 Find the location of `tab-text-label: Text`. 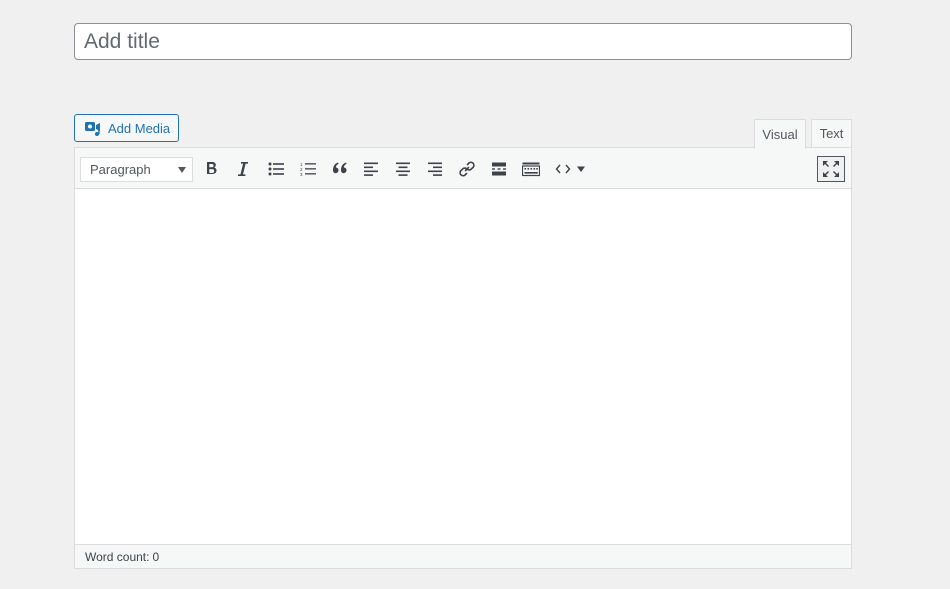

tab-text-label: Text is located at coordinates (831, 133).